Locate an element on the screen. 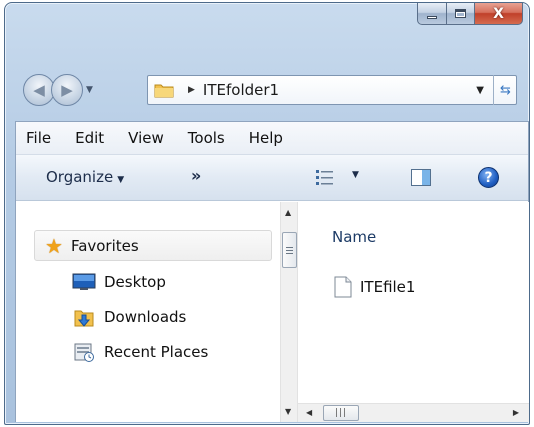 This screenshot has height=427, width=534. refresh-icon: ⇆ is located at coordinates (505, 90).